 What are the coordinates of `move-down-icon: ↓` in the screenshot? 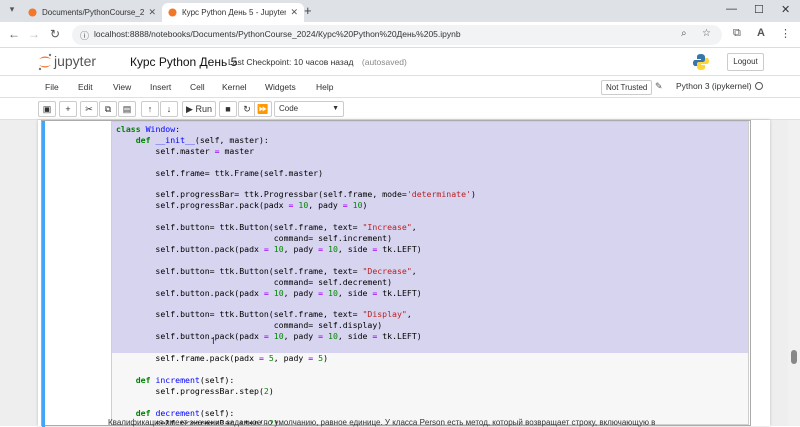 It's located at (169, 109).